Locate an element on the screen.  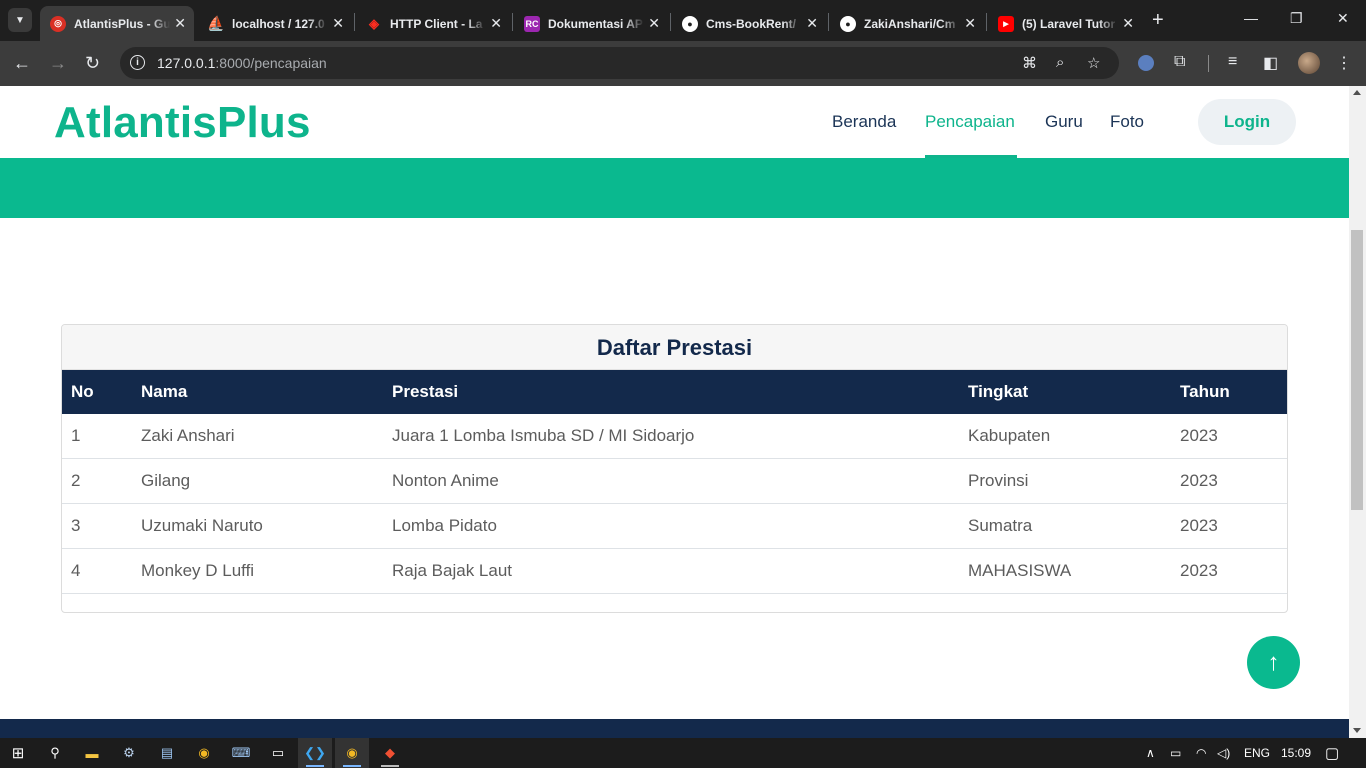
site-logo: AtlantisPlus is located at coordinates (182, 123).